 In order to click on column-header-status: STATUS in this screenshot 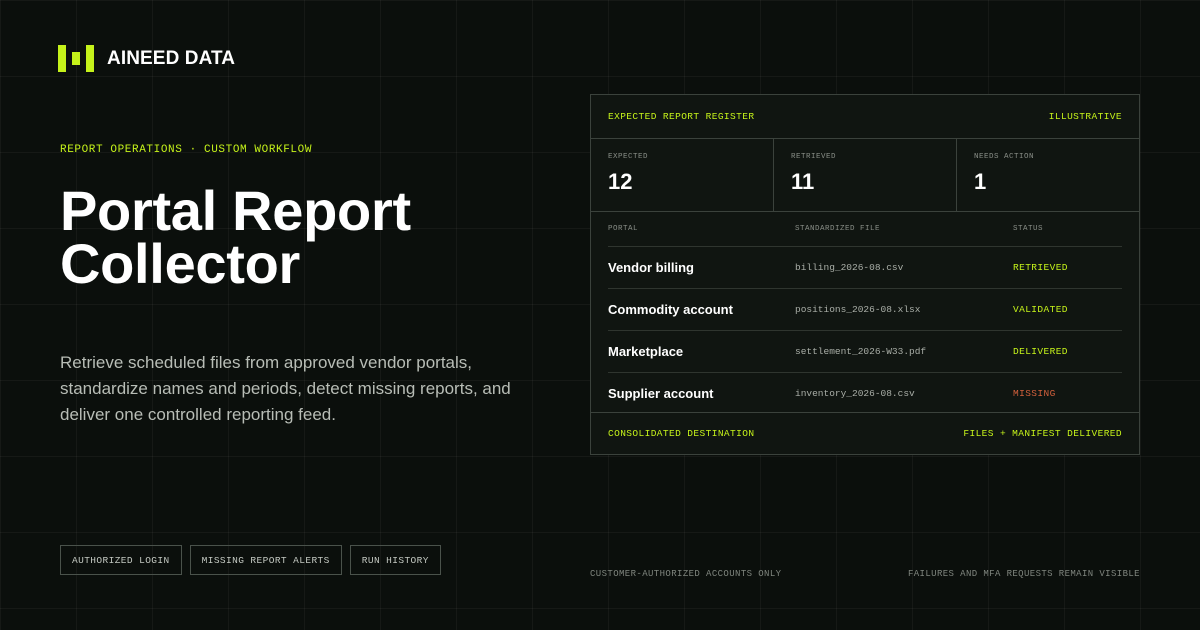, I will do `click(1028, 229)`.